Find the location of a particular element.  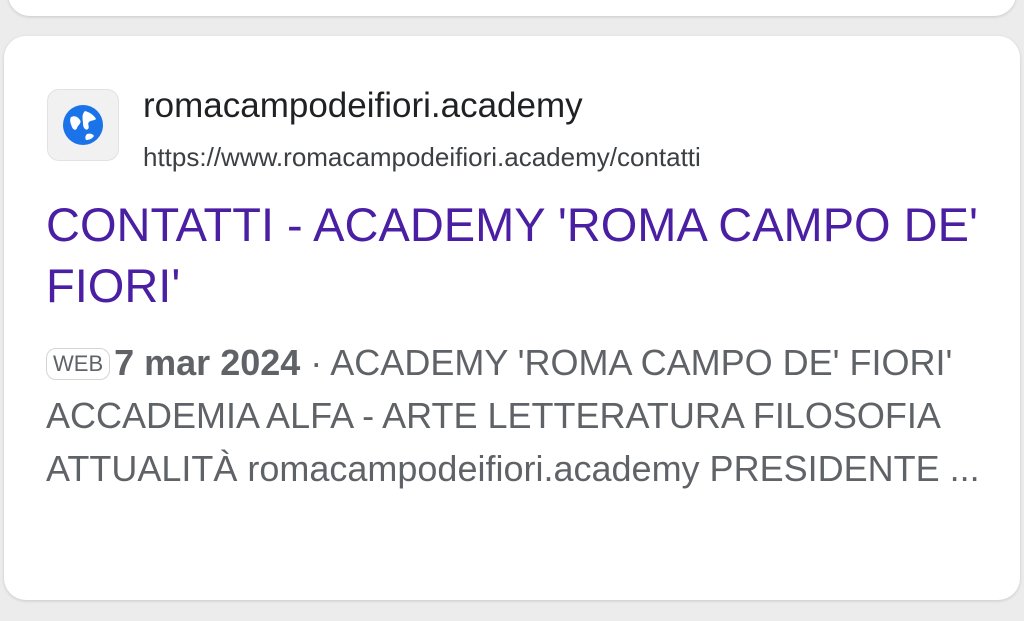

site-favicon is located at coordinates (83, 125).